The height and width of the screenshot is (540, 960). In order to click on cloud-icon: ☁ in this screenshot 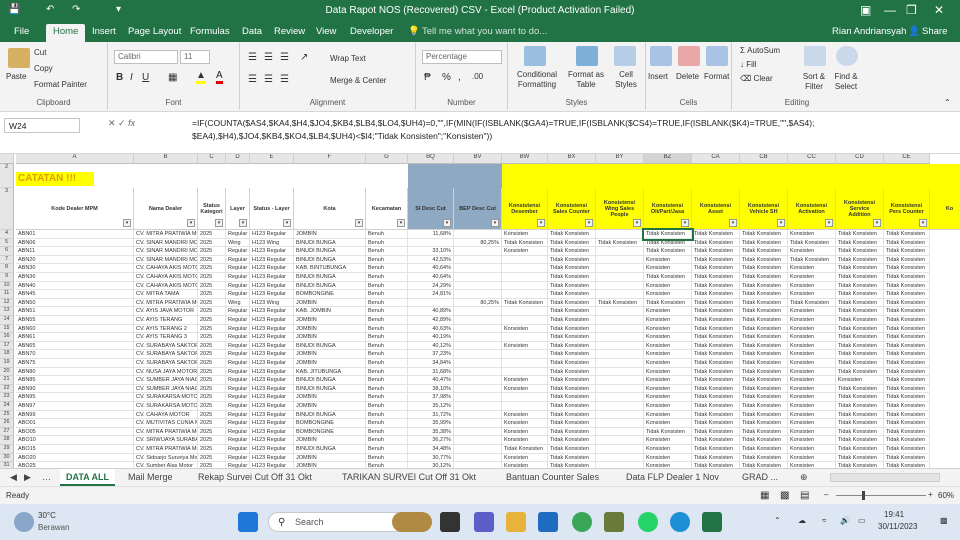, I will do `click(802, 520)`.